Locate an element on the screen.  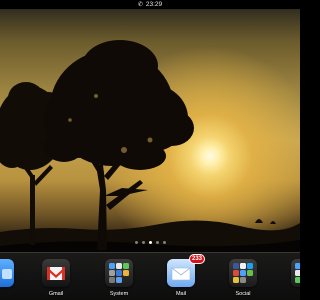
page-dot-active is located at coordinates (150, 242).